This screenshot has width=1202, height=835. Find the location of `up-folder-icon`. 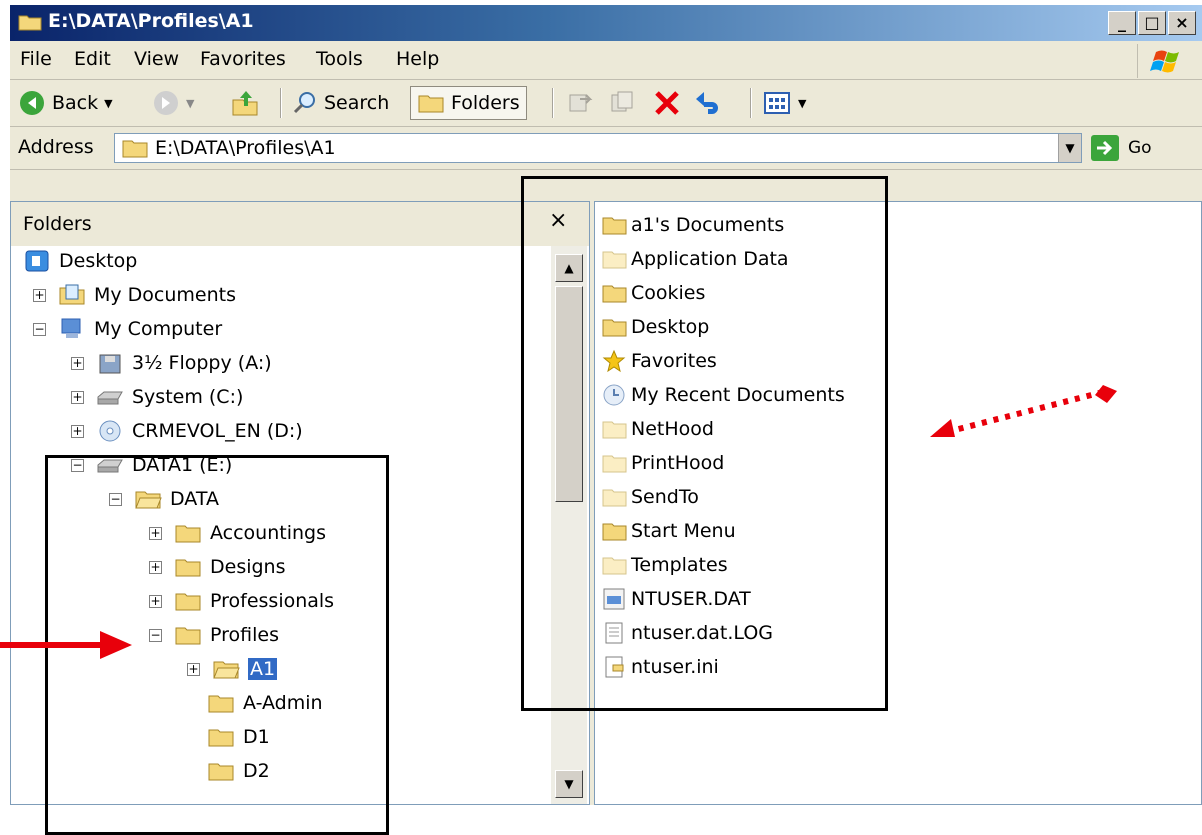

up-folder-icon is located at coordinates (245, 103).